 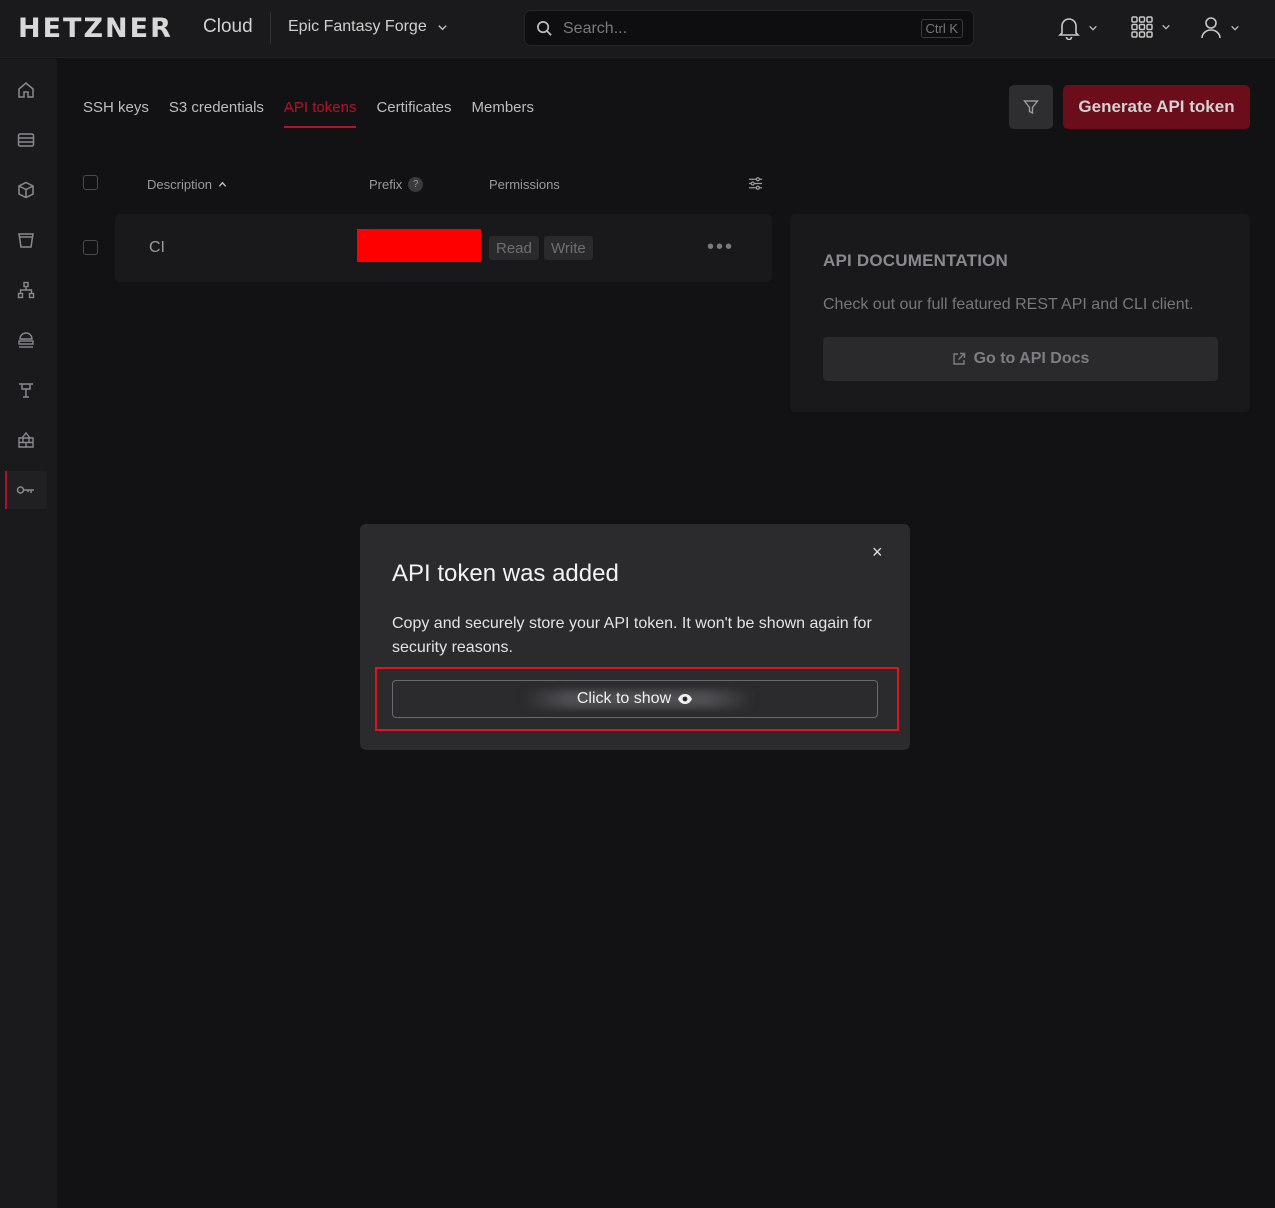 What do you see at coordinates (357, 26) in the screenshot?
I see `project-name: Epic Fantasy Forge` at bounding box center [357, 26].